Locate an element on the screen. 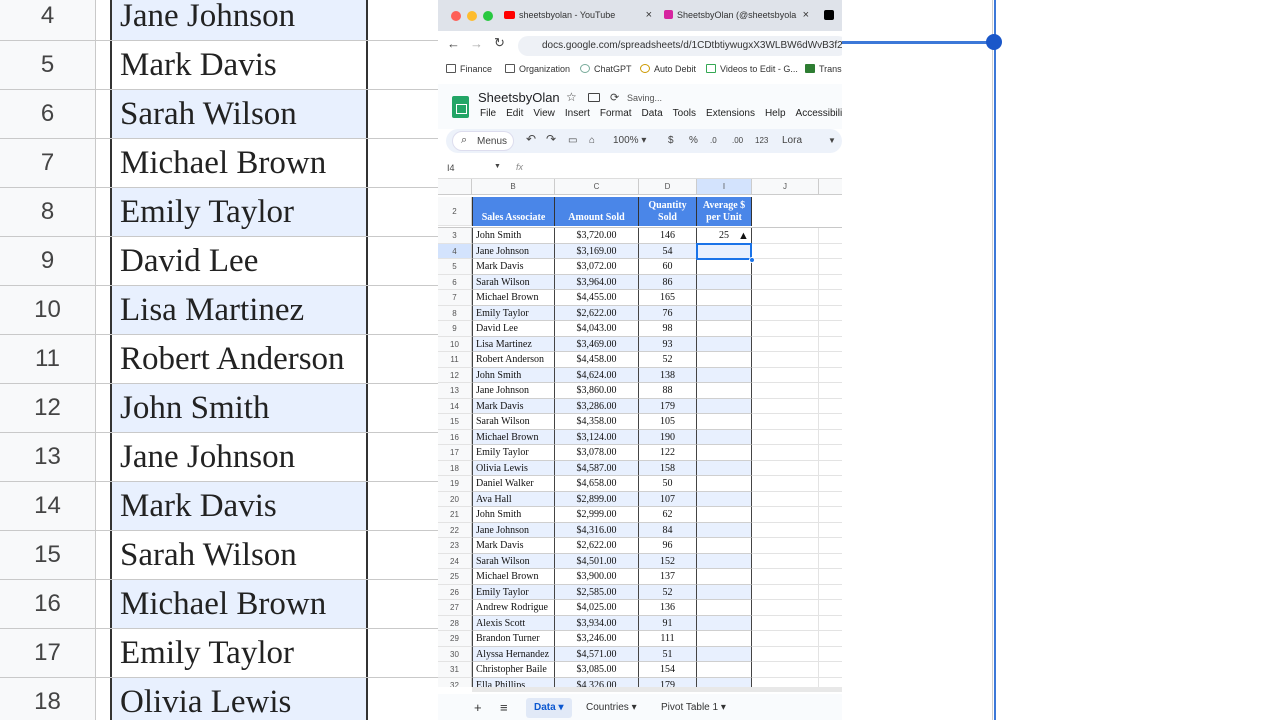 This screenshot has height=720, width=1280. paint-format-icon: ⌂ is located at coordinates (592, 140).